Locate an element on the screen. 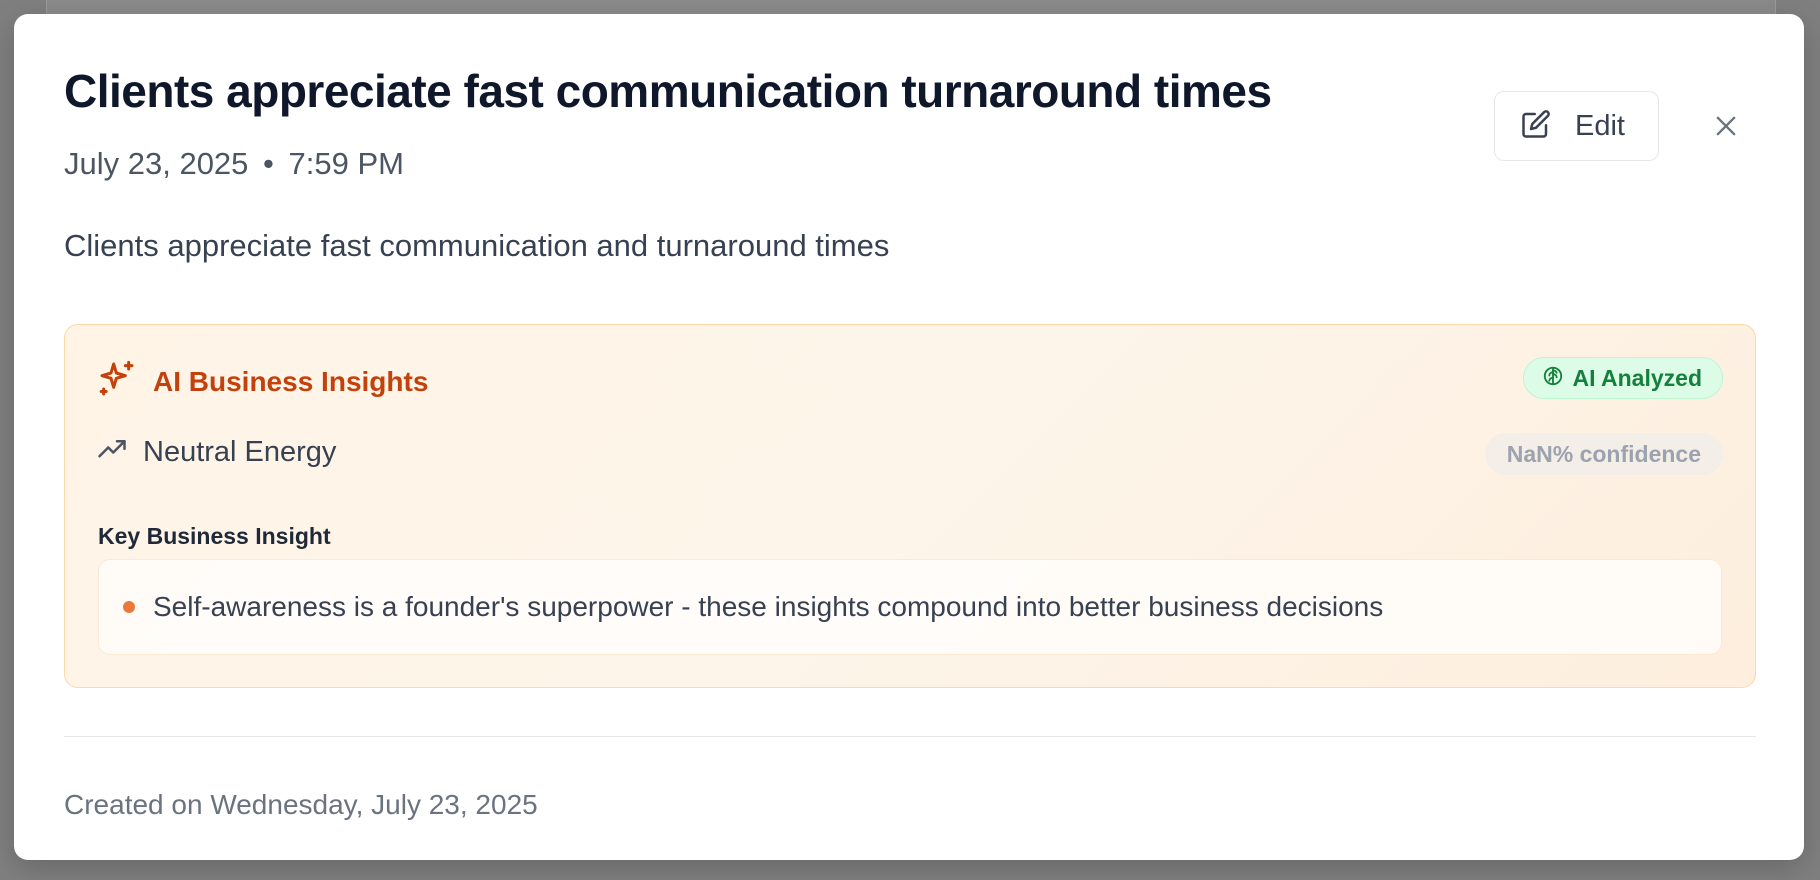 The width and height of the screenshot is (1820, 880). energy-indicator: Neutral Energy is located at coordinates (216, 452).